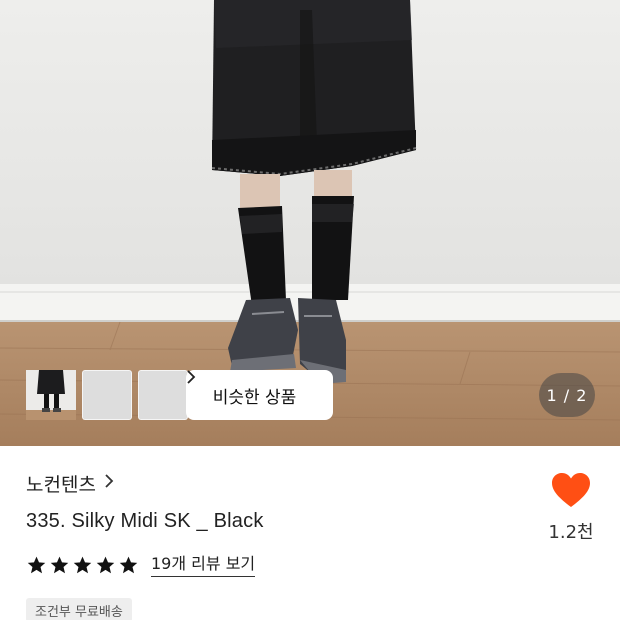 The height and width of the screenshot is (620, 620). I want to click on similar-products-button: 비슷한 상품, so click(259, 395).